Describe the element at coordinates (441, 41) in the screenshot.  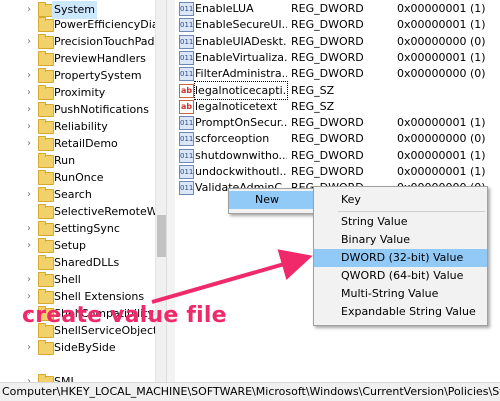
I see `value-data: 0x00000000 (0)` at that location.